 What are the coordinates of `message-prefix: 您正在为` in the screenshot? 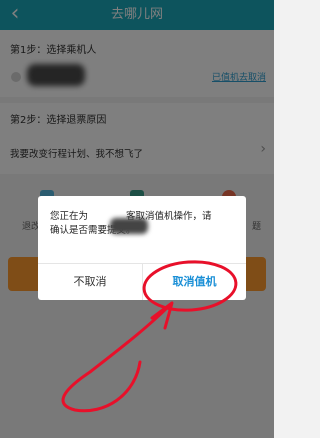 It's located at (69, 216).